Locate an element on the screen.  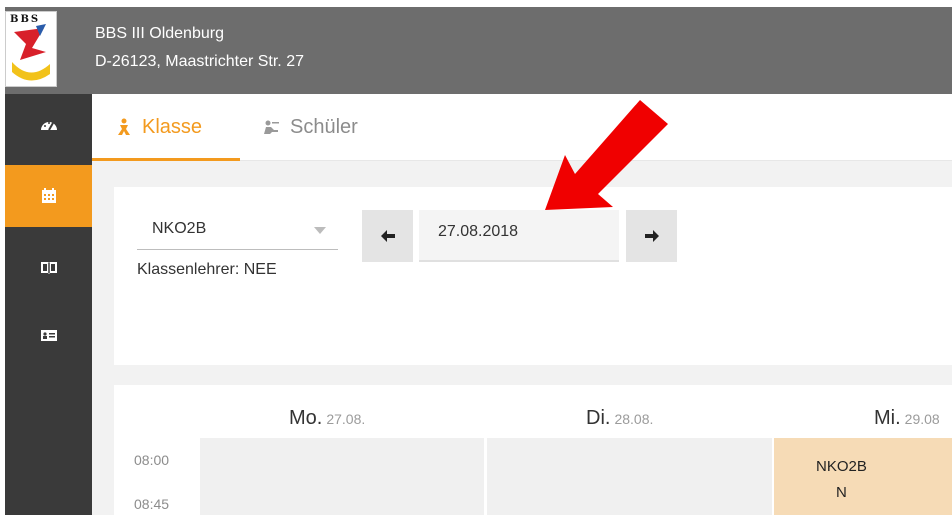
timetable-grid: NKO2B N is located at coordinates (576, 476).